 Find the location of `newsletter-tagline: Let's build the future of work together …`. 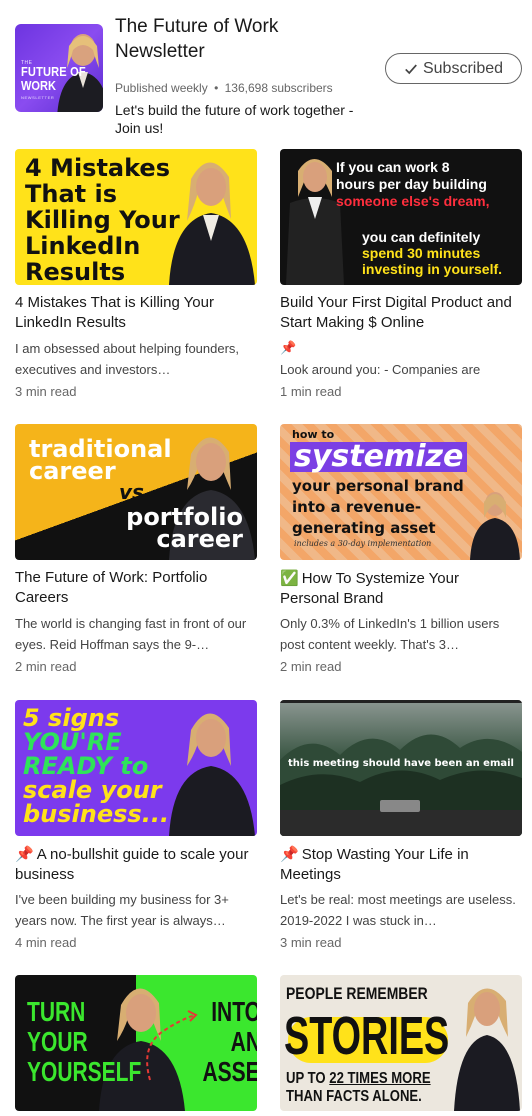

newsletter-tagline: Let's build the future of work together … is located at coordinates (234, 119).